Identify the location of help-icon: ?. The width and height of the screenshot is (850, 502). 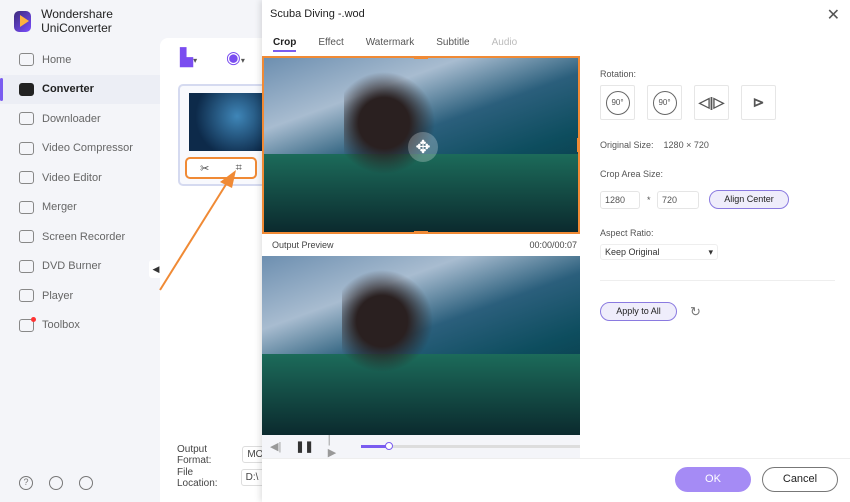
(26, 483).